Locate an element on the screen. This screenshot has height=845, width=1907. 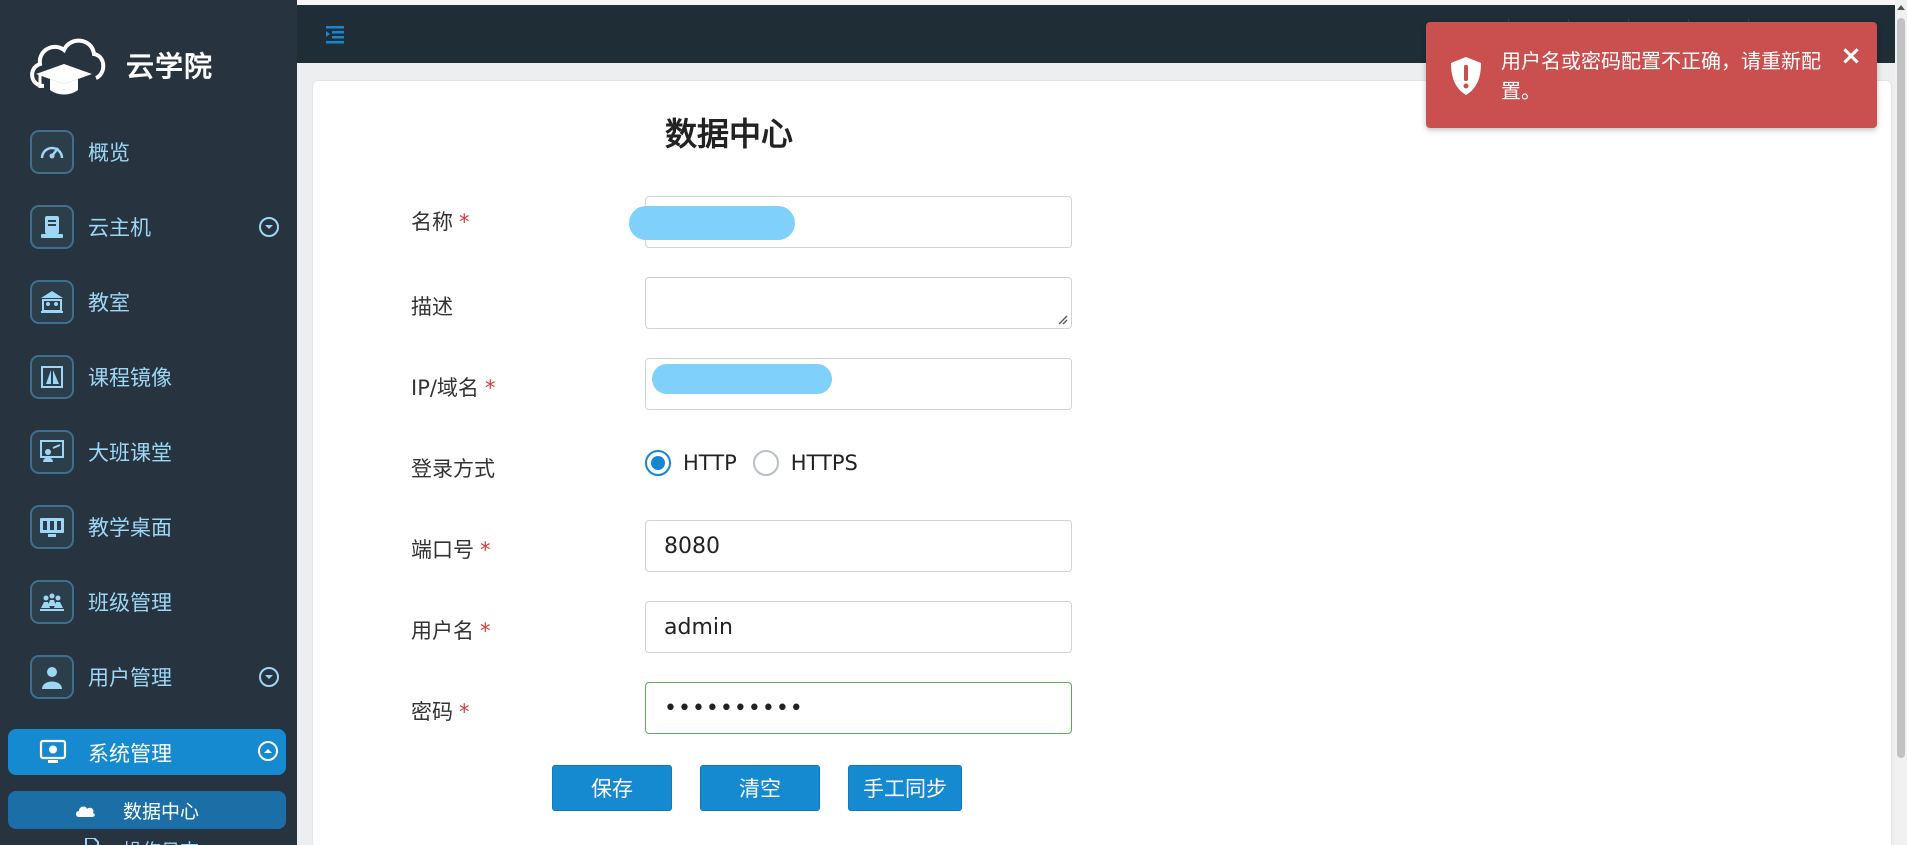
port-input: 8080 is located at coordinates (858, 546).